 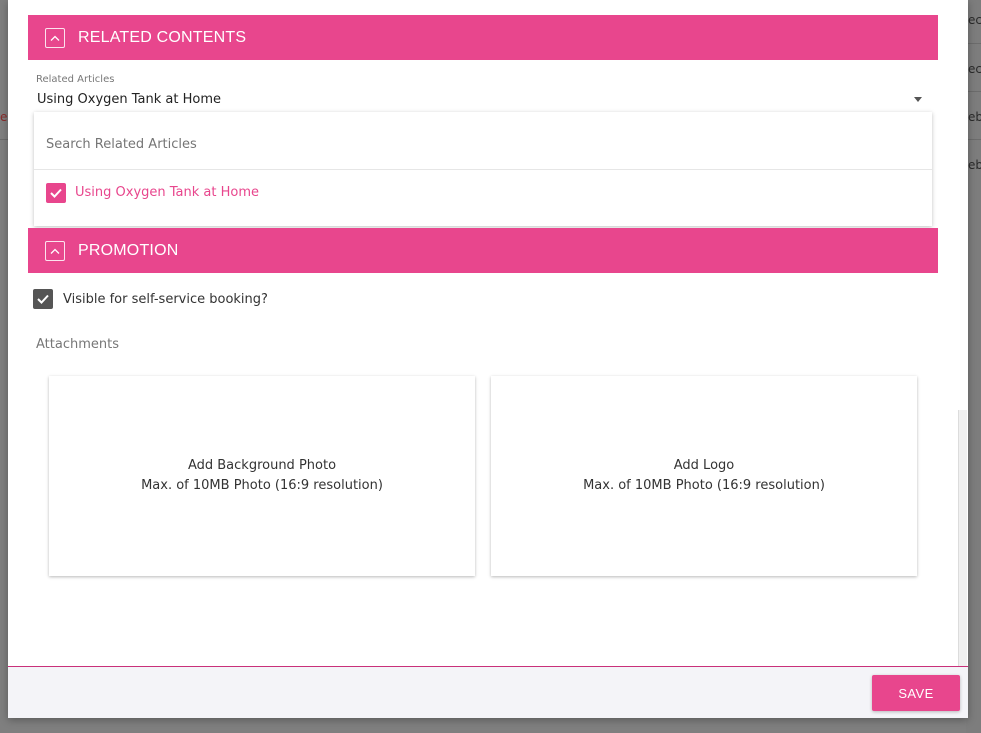 I want to click on option-label: Using Oxygen Tank at Home, so click(x=167, y=192).